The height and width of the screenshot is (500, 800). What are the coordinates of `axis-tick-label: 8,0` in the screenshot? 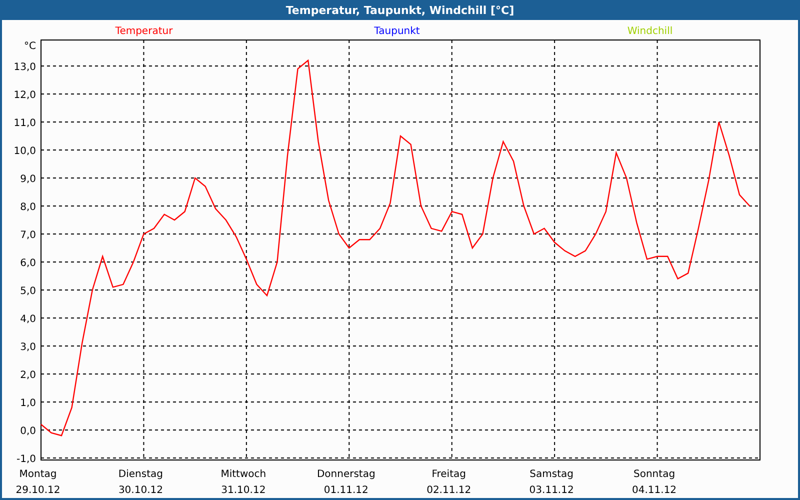 It's located at (28, 208).